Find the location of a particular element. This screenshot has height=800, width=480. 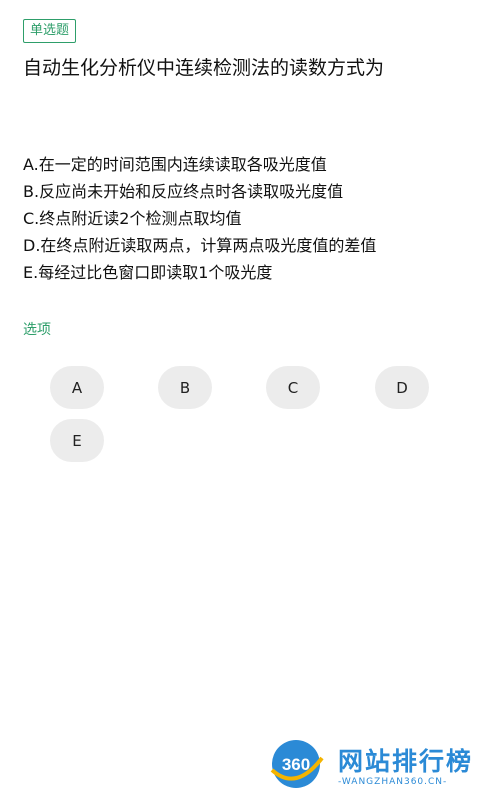

watermark-logo-text: 360 is located at coordinates (296, 764).